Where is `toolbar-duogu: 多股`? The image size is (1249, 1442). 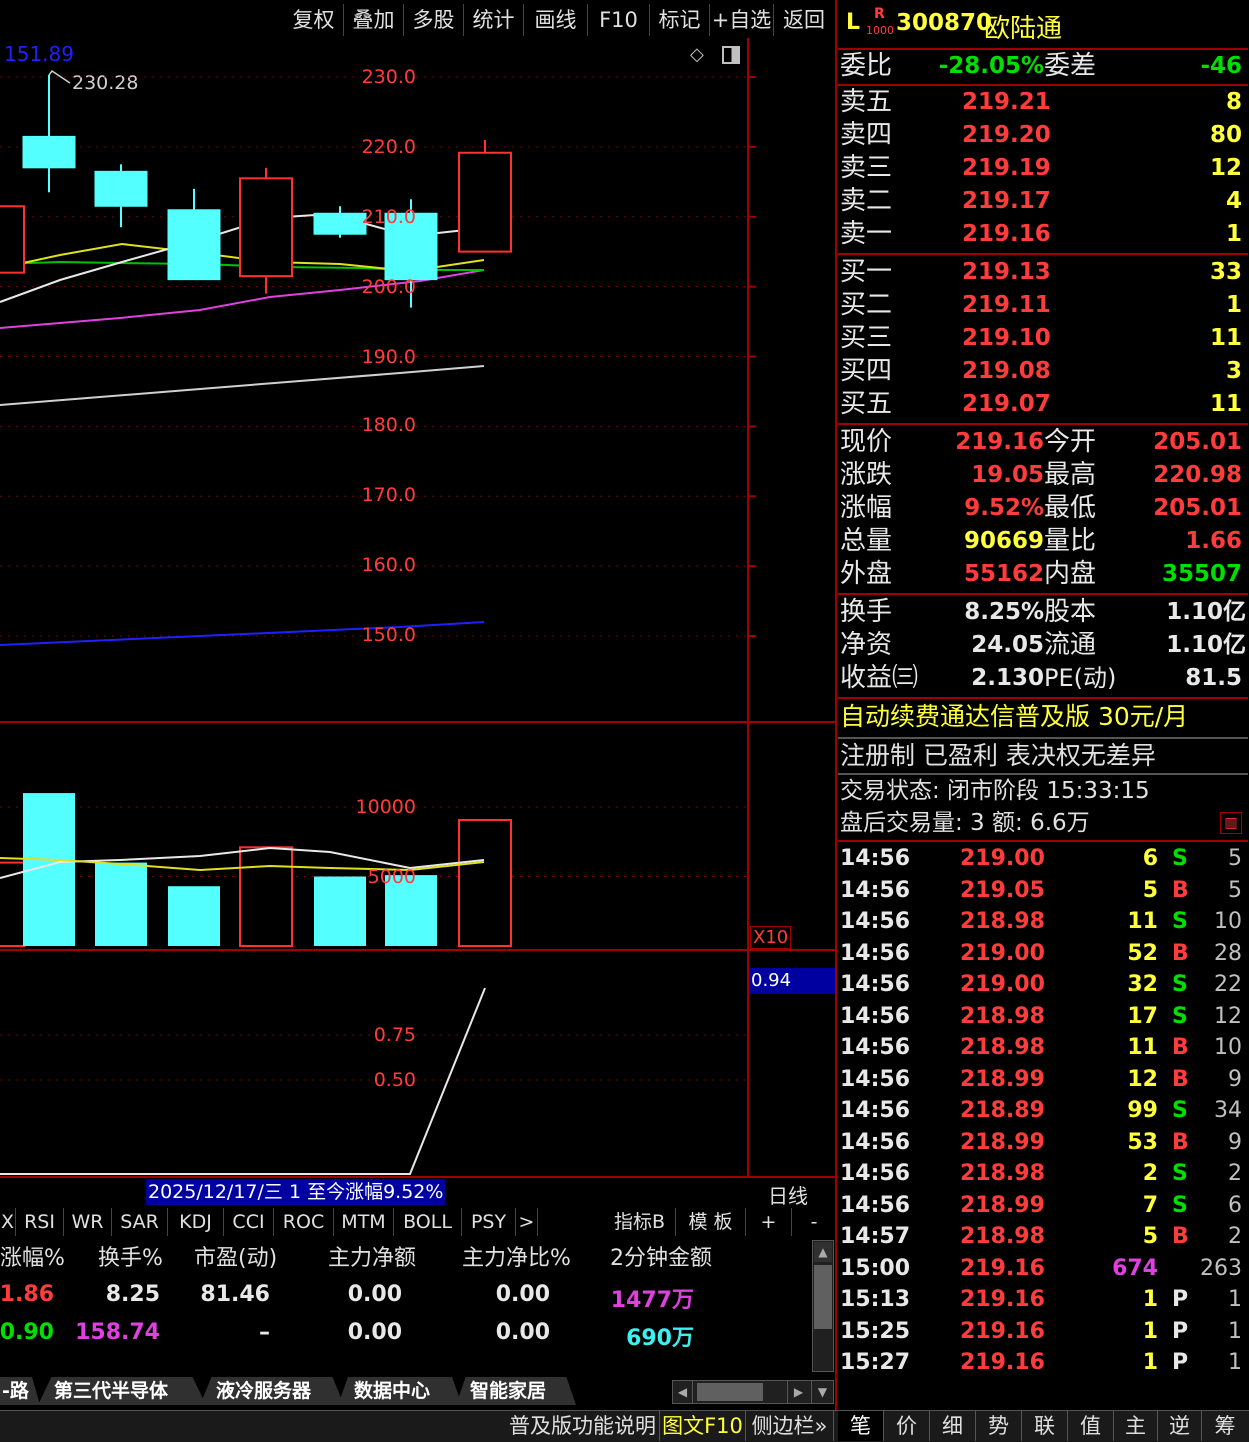
toolbar-duogu: 多股 is located at coordinates (434, 20).